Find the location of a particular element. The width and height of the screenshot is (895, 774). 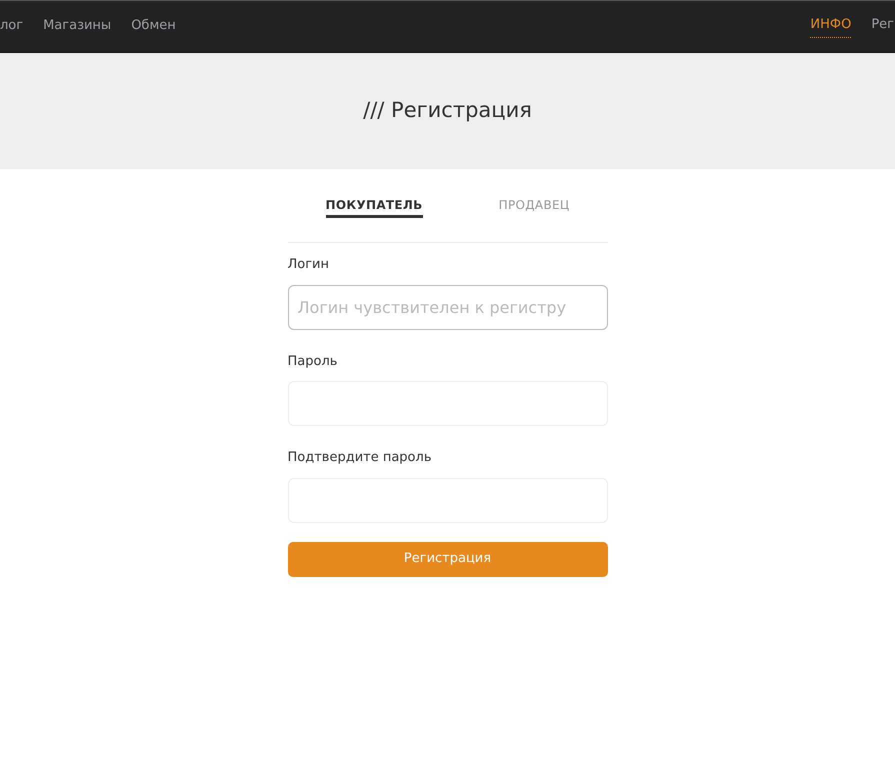

field-label: Логин is located at coordinates (309, 265).